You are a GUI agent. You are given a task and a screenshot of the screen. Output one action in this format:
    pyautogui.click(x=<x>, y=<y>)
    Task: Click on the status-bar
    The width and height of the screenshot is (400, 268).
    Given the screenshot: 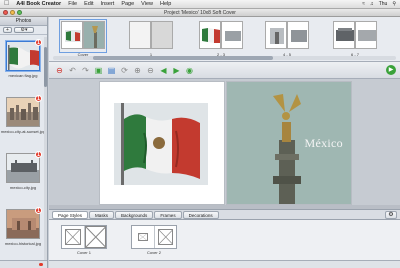 What is the action you would take?
    pyautogui.click(x=224, y=264)
    